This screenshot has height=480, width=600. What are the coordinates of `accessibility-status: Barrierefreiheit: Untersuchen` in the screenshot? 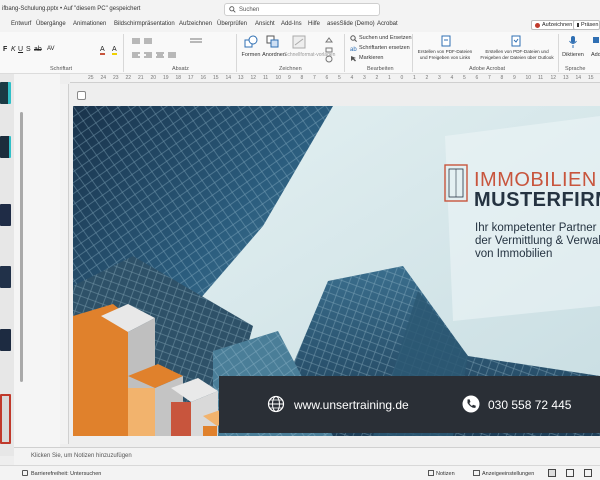 It's located at (66, 474).